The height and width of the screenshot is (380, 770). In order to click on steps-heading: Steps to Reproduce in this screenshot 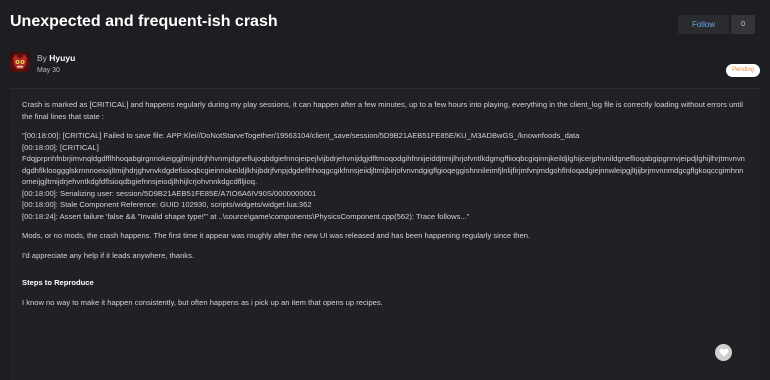, I will do `click(58, 282)`.